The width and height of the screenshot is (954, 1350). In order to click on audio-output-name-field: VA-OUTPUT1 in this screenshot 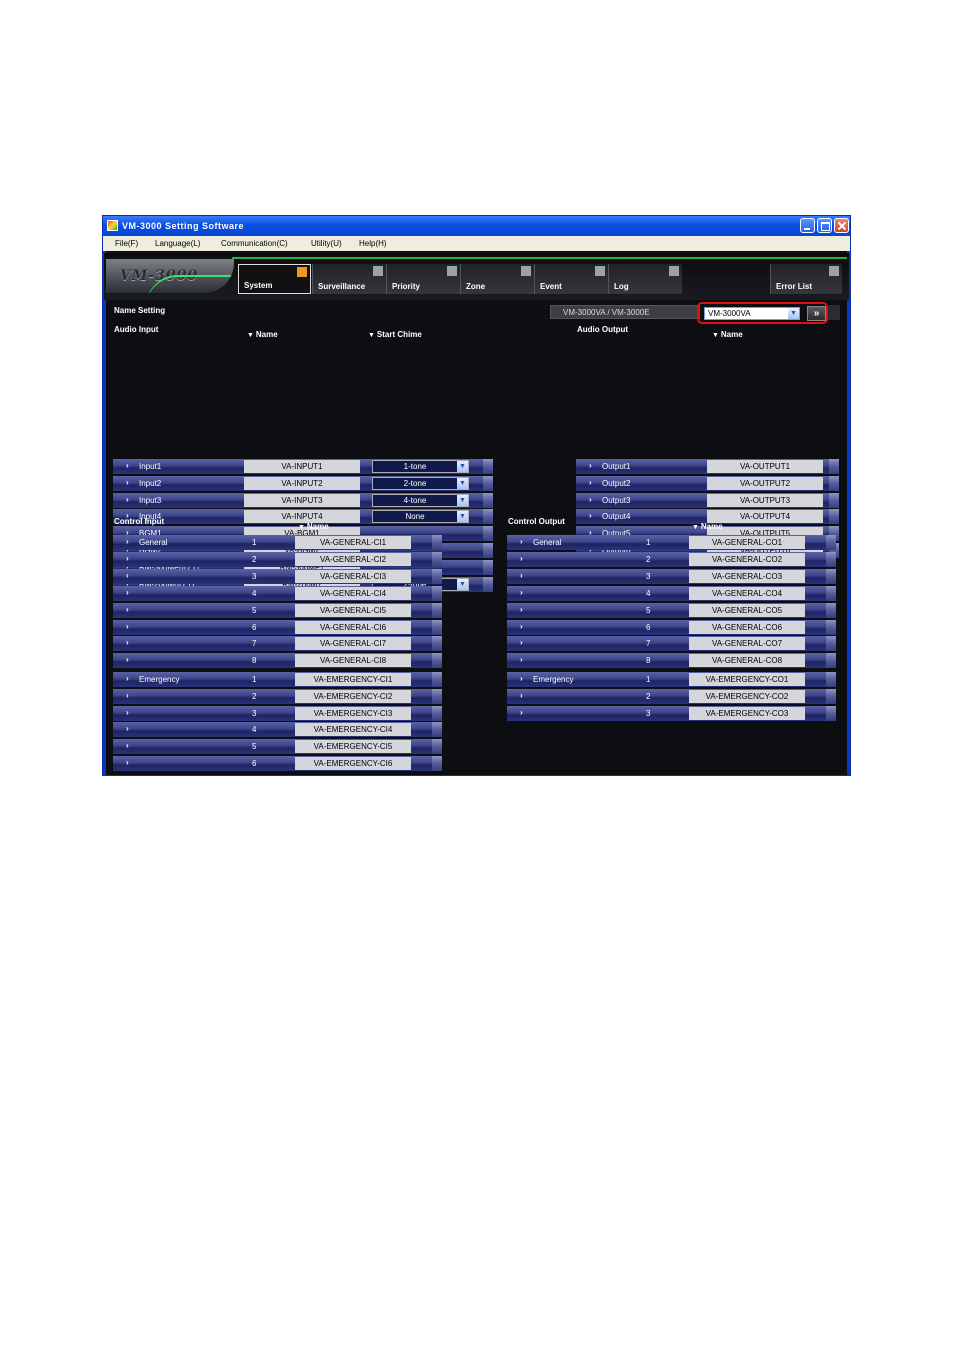, I will do `click(765, 466)`.